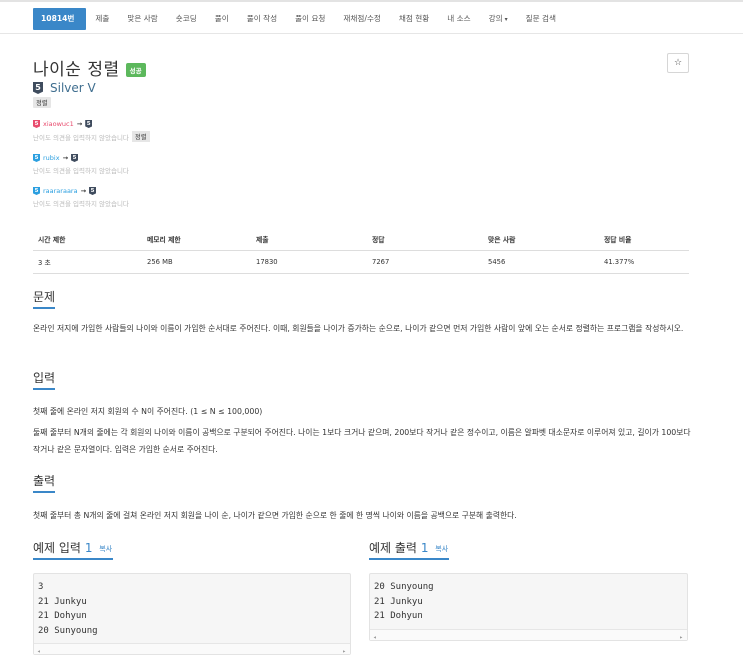 This screenshot has height=665, width=743. Describe the element at coordinates (414, 19) in the screenshot. I see `tab-status: 채점 현황` at that location.